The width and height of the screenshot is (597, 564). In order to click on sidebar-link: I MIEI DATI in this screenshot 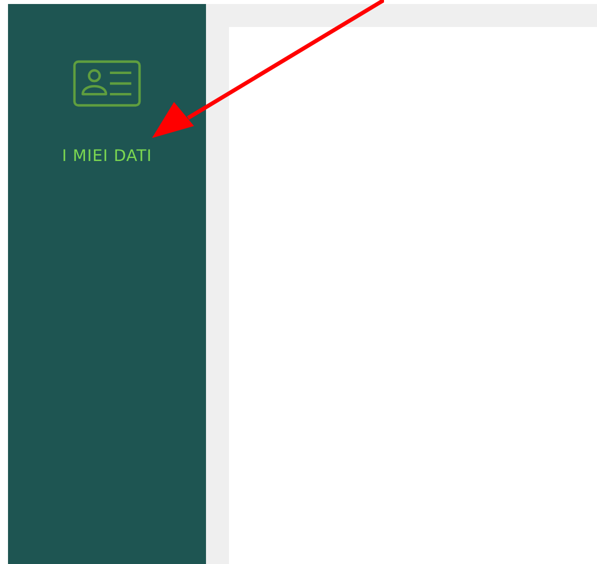, I will do `click(107, 156)`.